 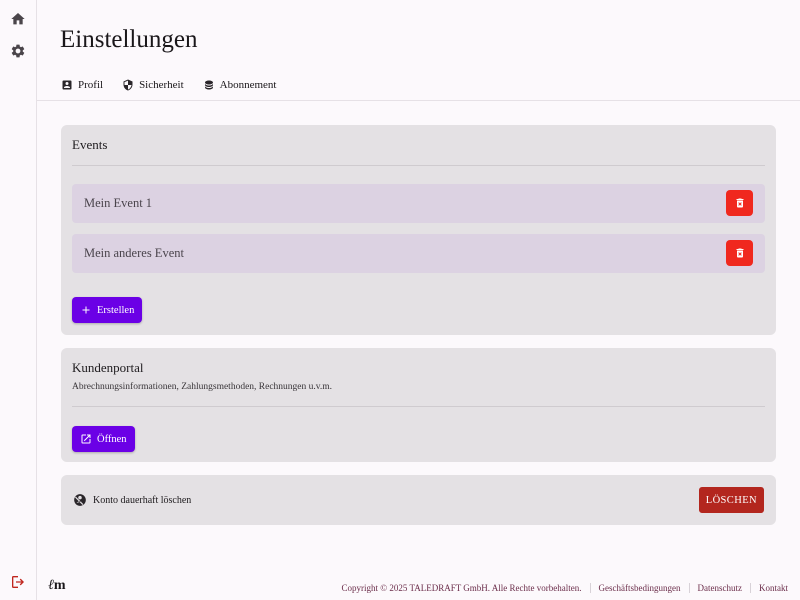 I want to click on plus-icon, so click(x=86, y=310).